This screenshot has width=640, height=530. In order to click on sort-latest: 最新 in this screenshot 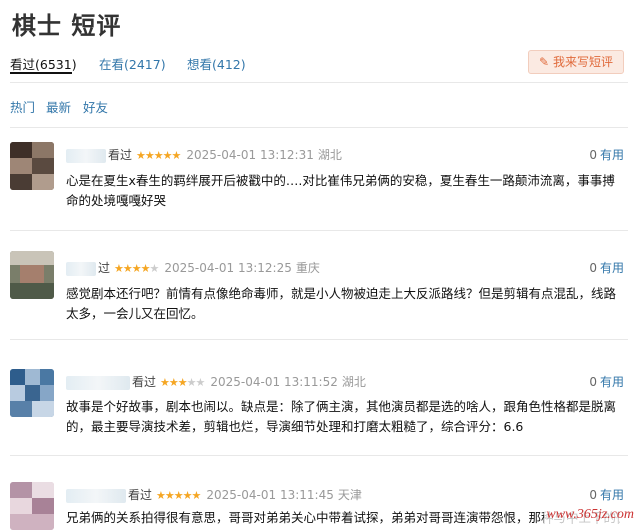, I will do `click(58, 106)`.